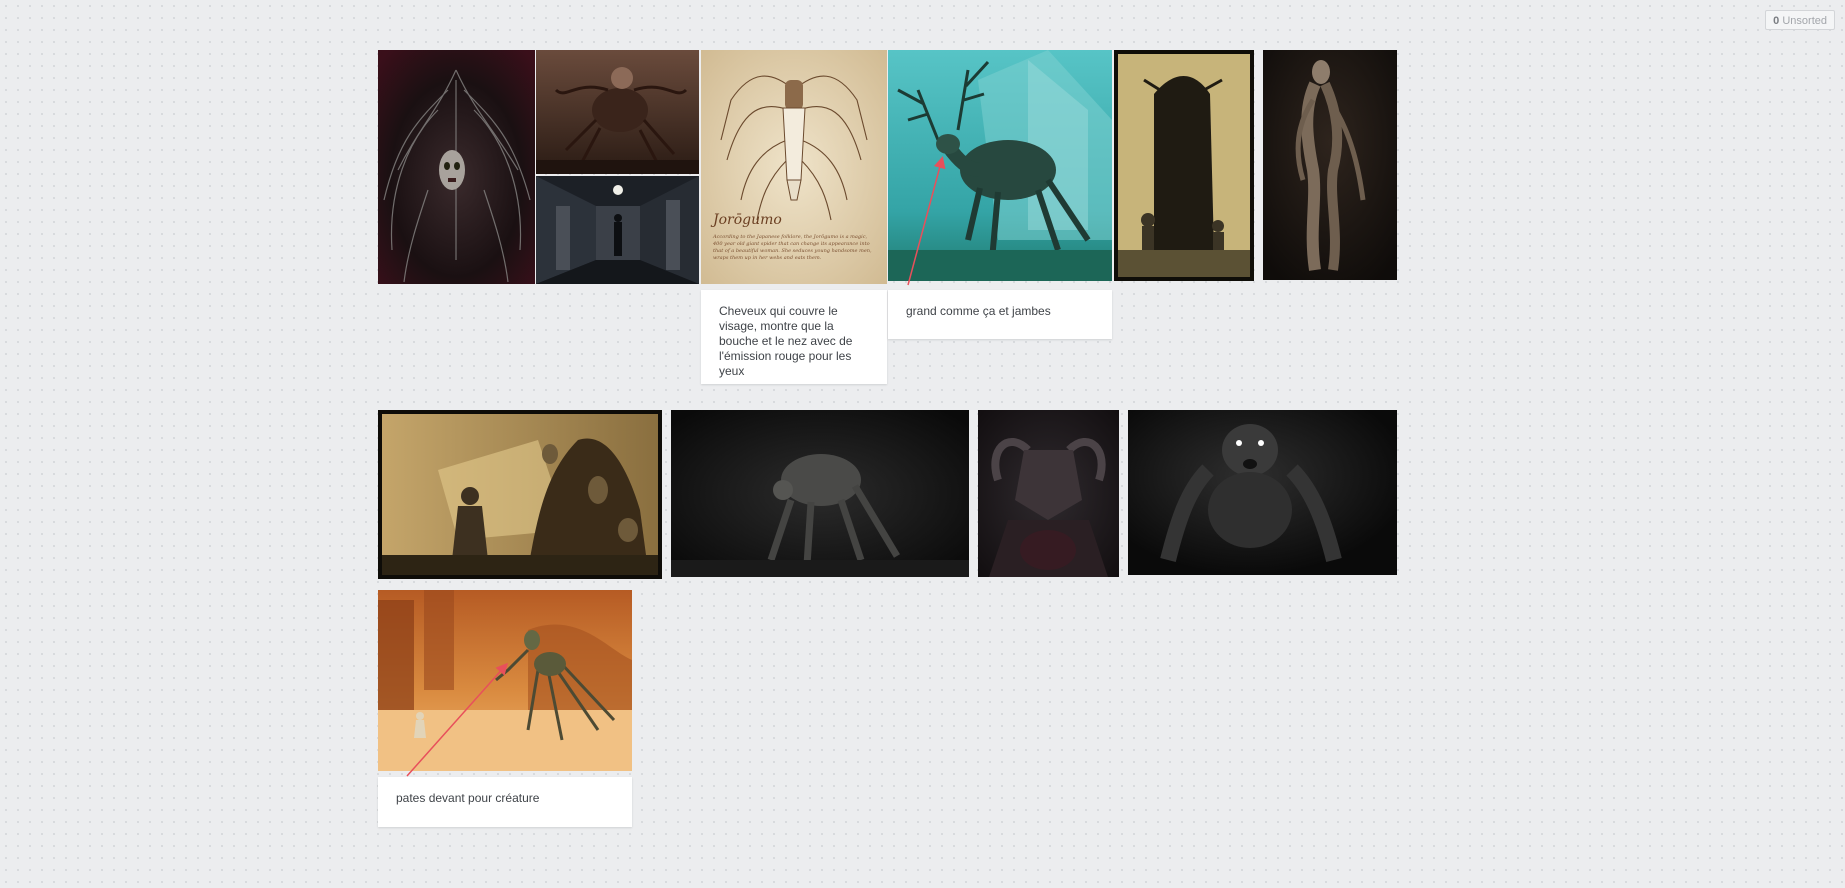 This screenshot has width=1845, height=888. I want to click on spine-creature-image, so click(456, 167).